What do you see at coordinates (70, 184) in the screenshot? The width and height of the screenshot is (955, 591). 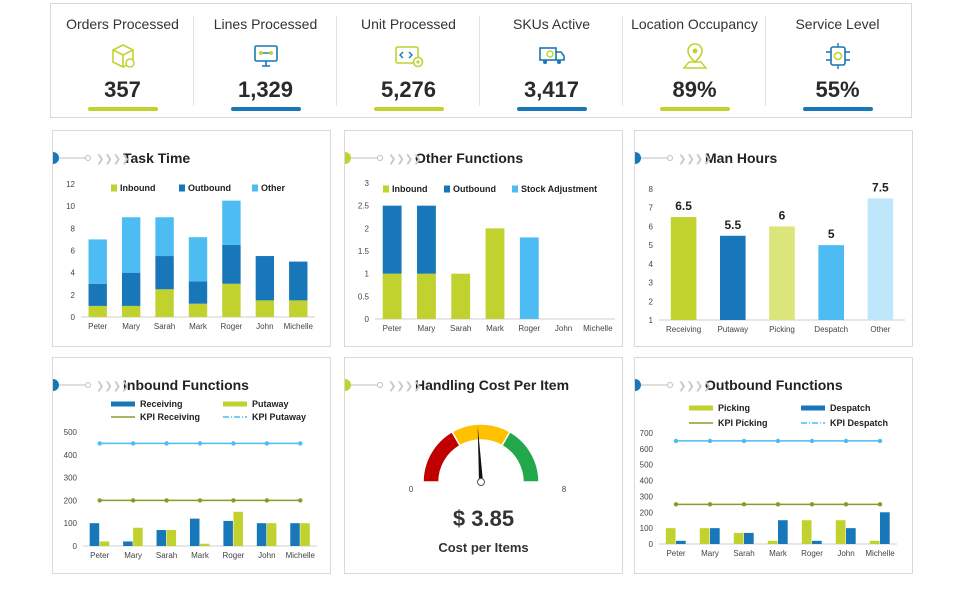 I see `y-tick-label: 12` at bounding box center [70, 184].